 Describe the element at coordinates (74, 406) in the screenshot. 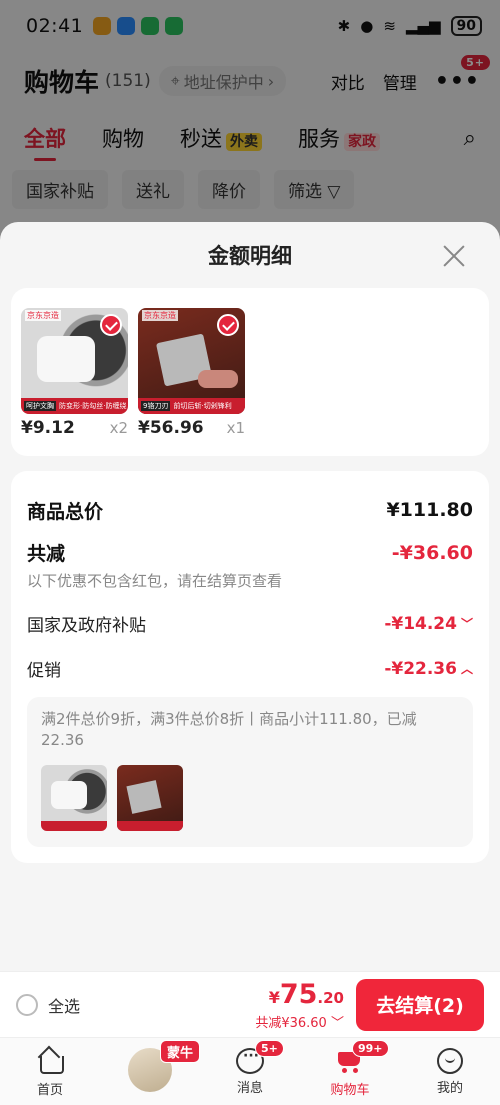

I see `product-promo-strip: 呵护文胸 防变形·防勾丝·防缠绕` at that location.